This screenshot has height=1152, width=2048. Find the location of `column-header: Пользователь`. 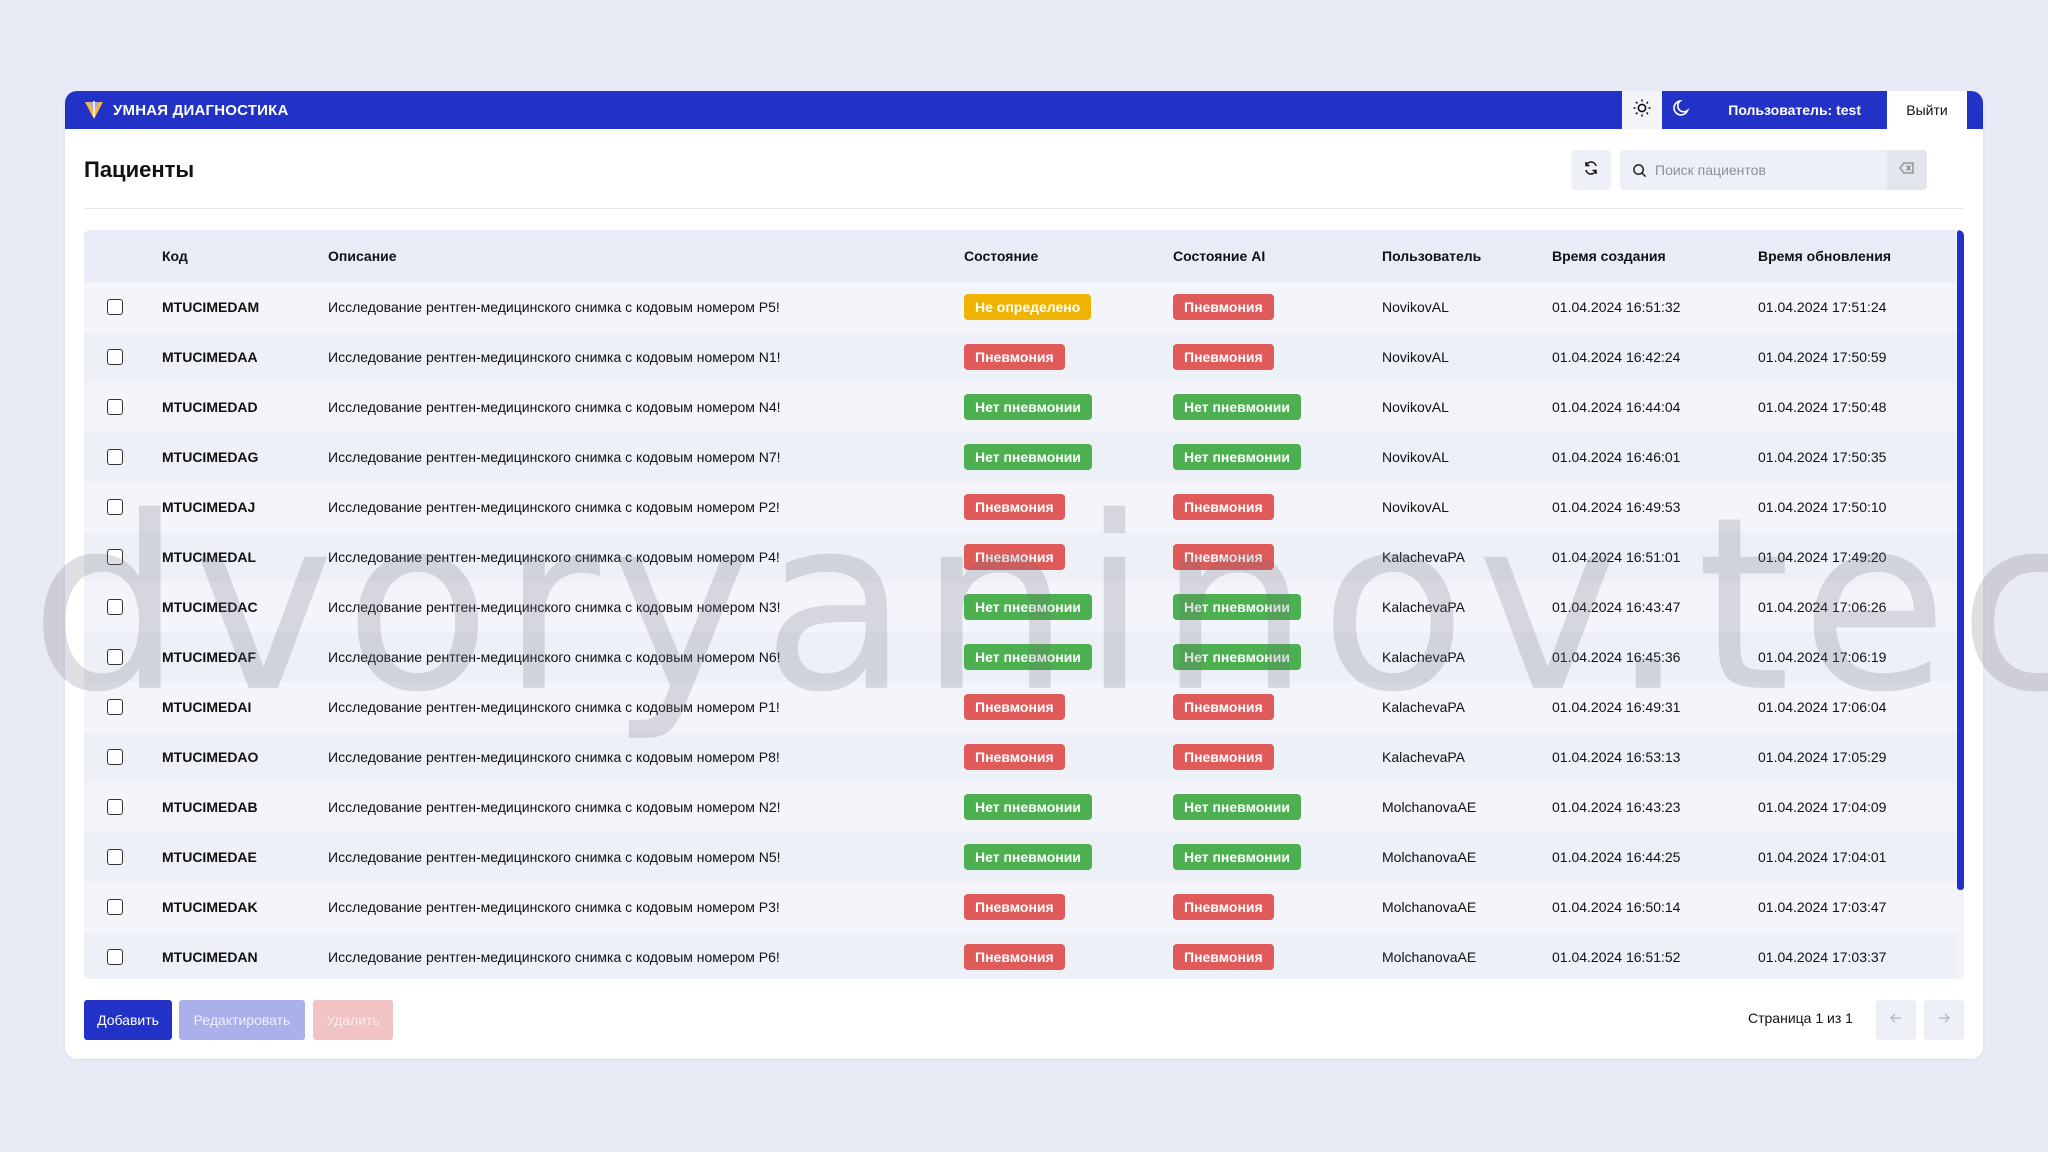

column-header: Пользователь is located at coordinates (1467, 256).